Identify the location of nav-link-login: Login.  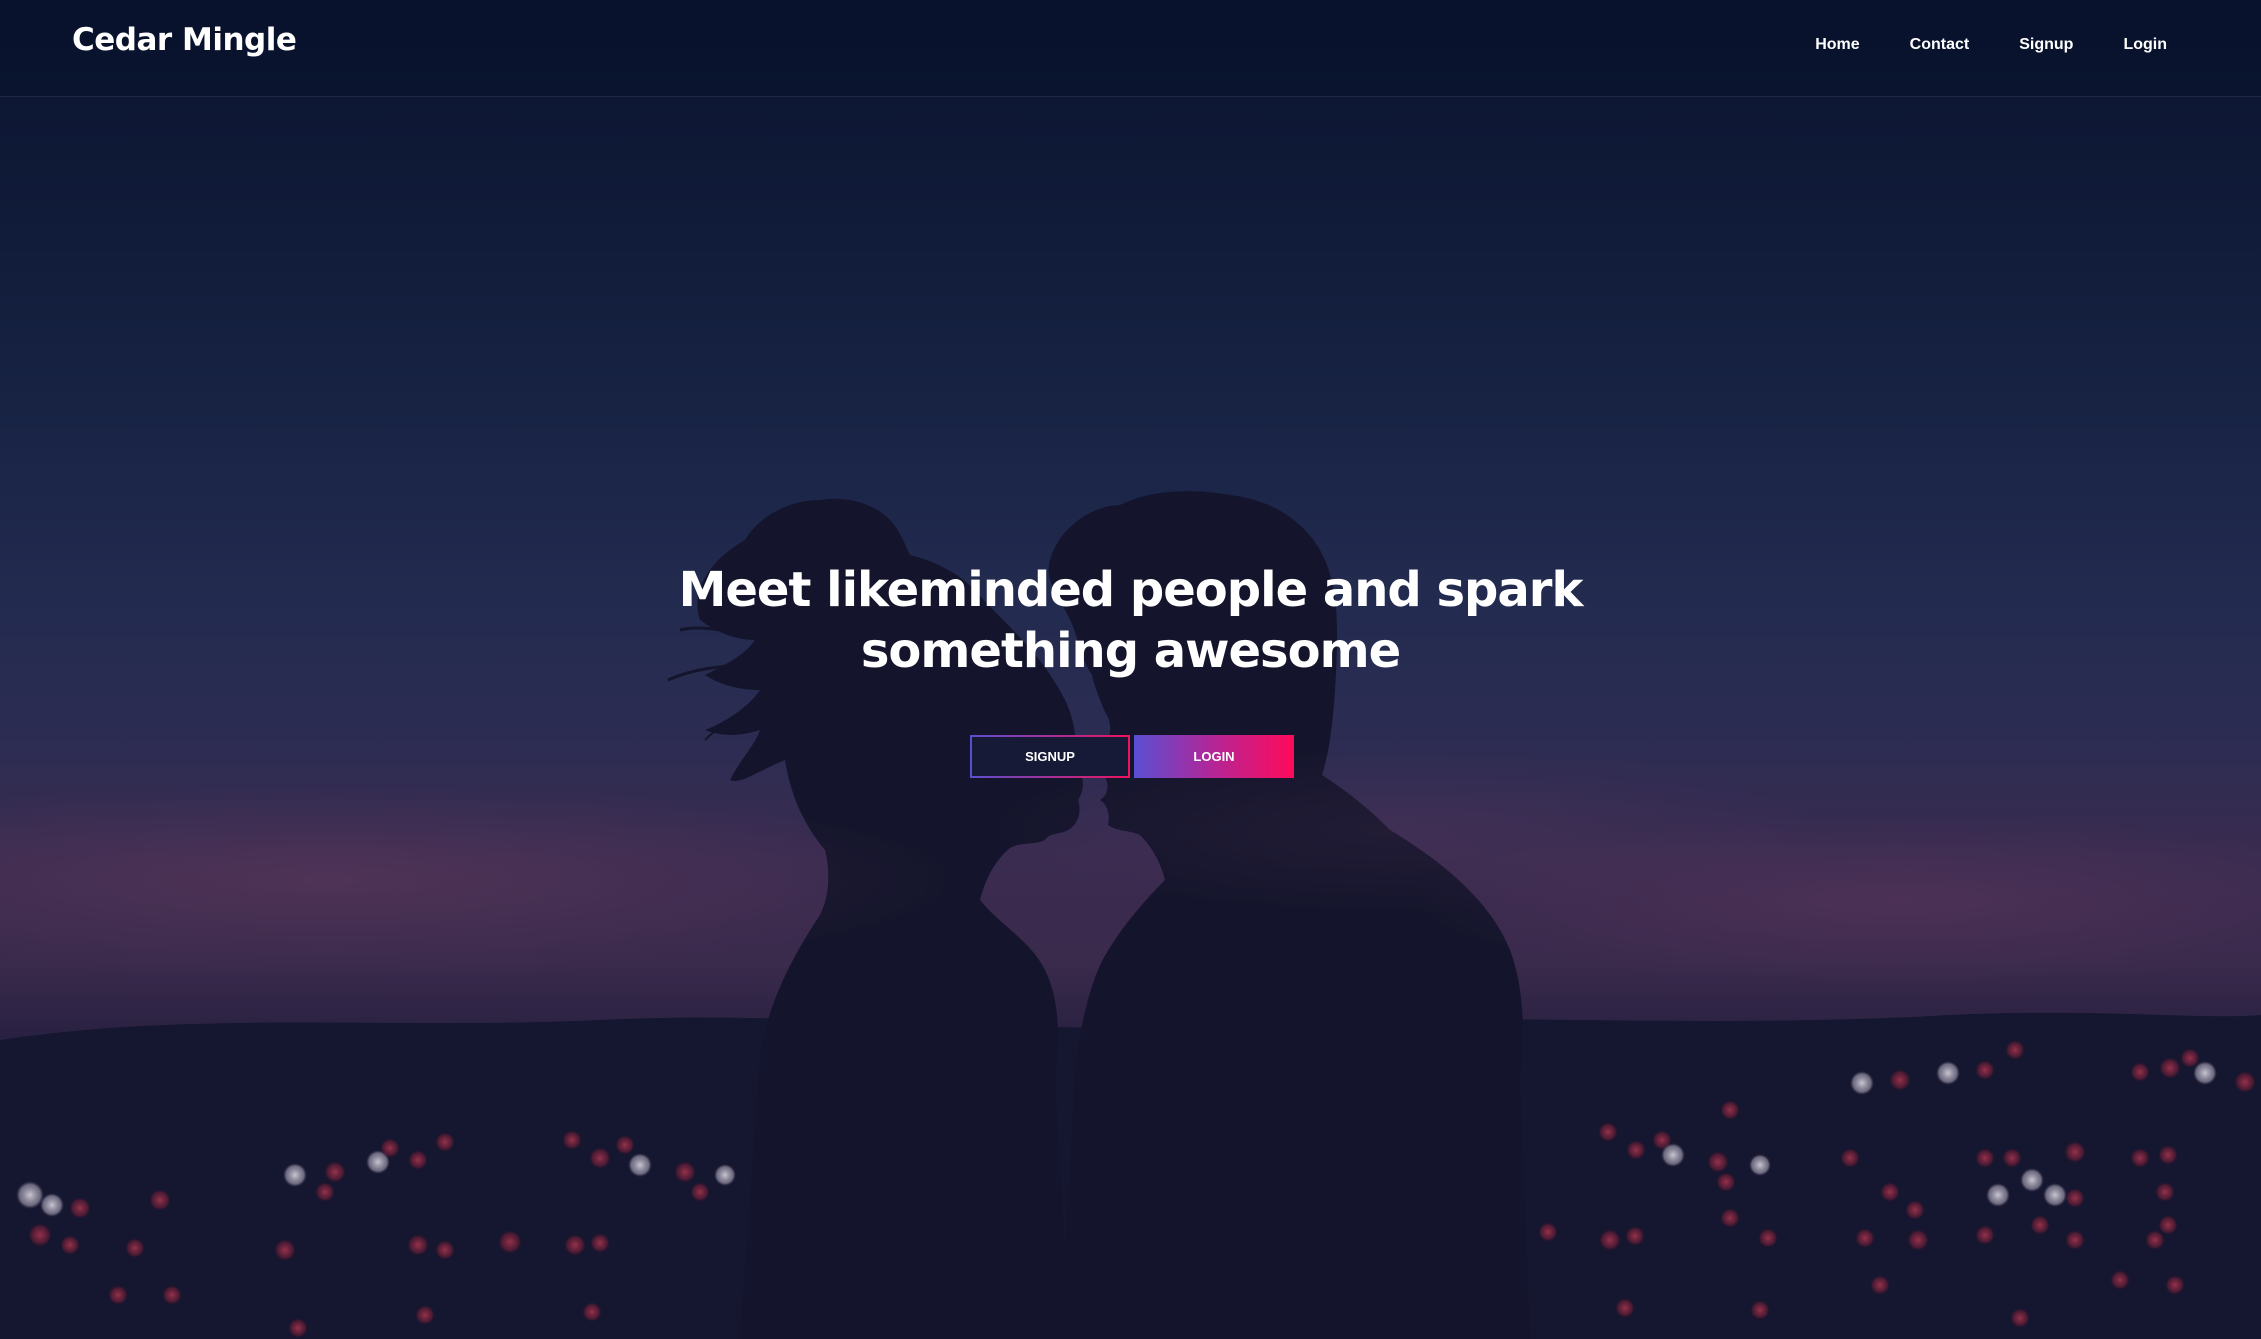
(2145, 45).